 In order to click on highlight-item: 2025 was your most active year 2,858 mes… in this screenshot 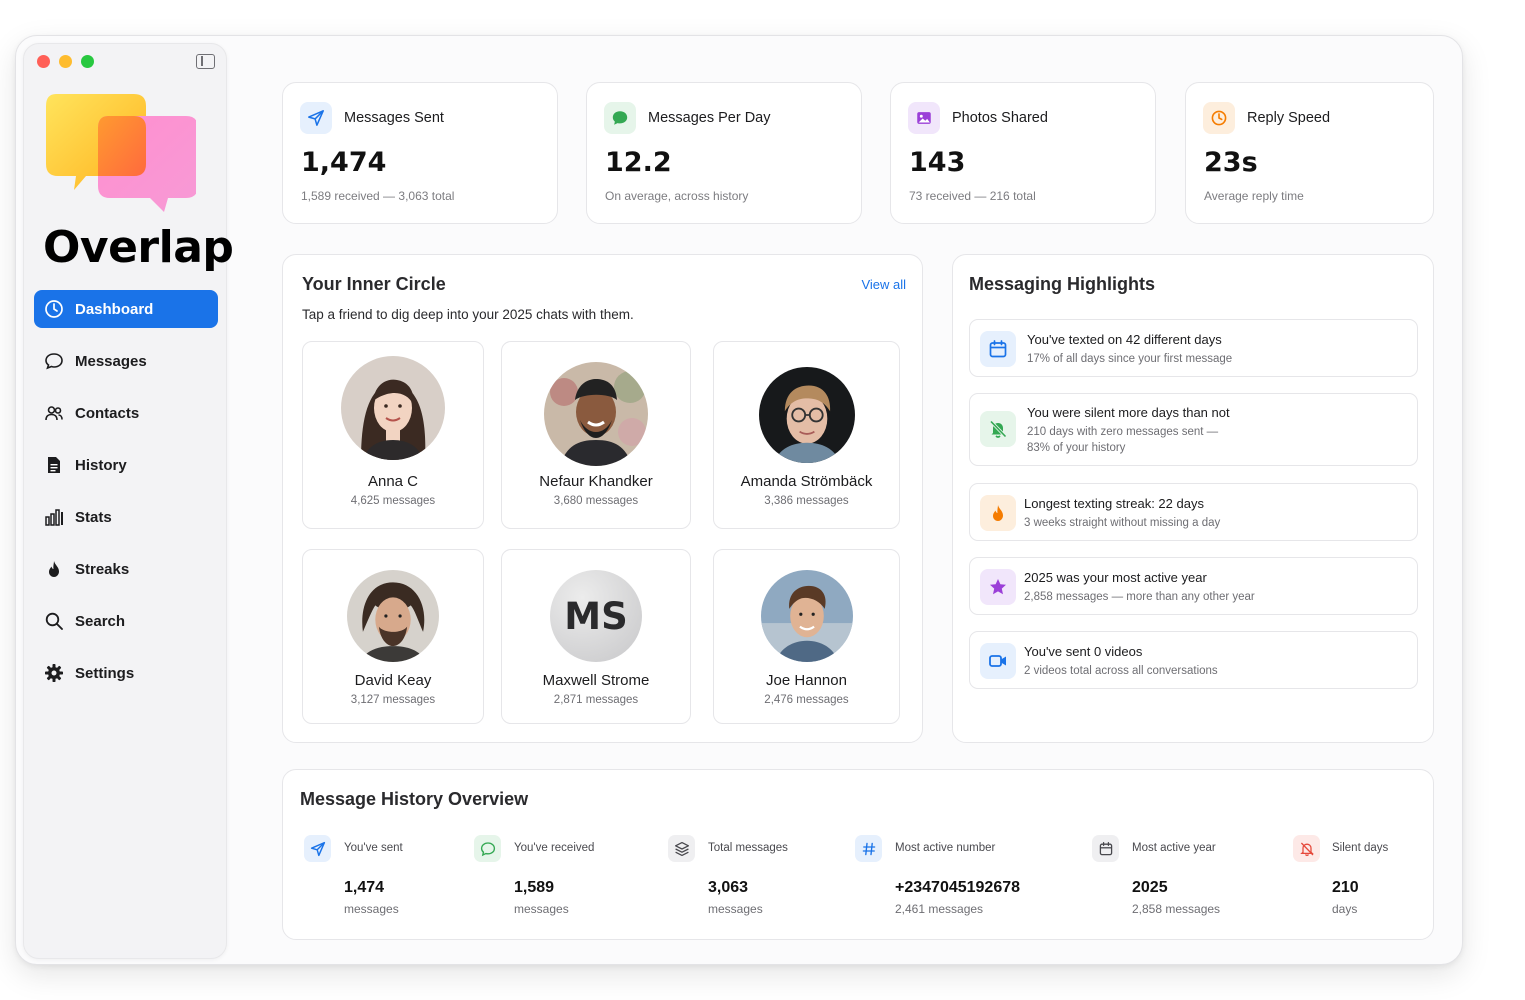, I will do `click(1193, 586)`.